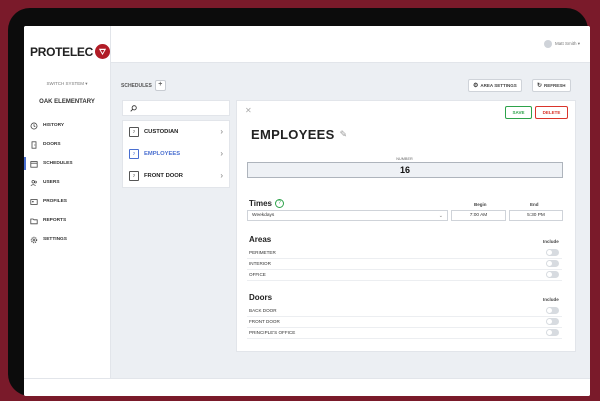 The width and height of the screenshot is (600, 401). I want to click on sidebar-item-doors: DOORS, so click(67, 144).